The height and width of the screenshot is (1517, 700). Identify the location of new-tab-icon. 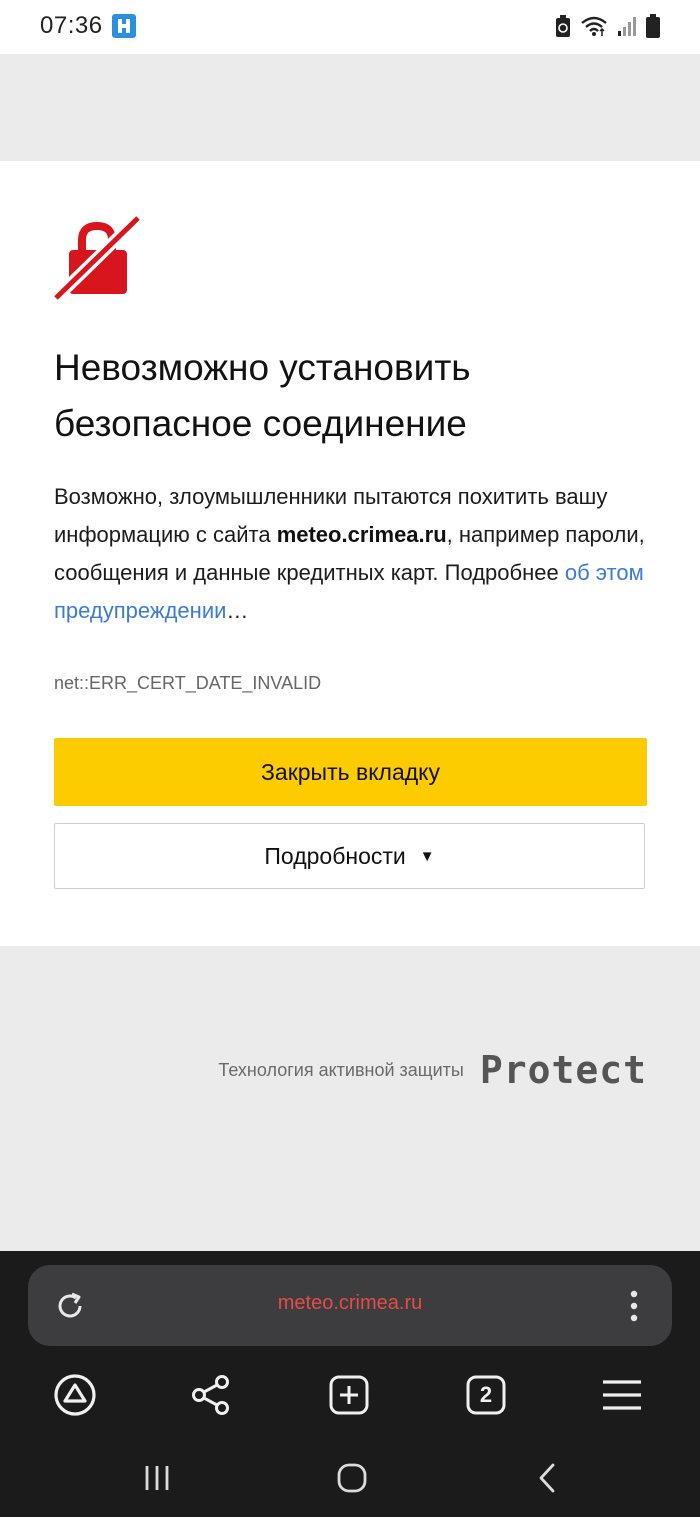
(349, 1395).